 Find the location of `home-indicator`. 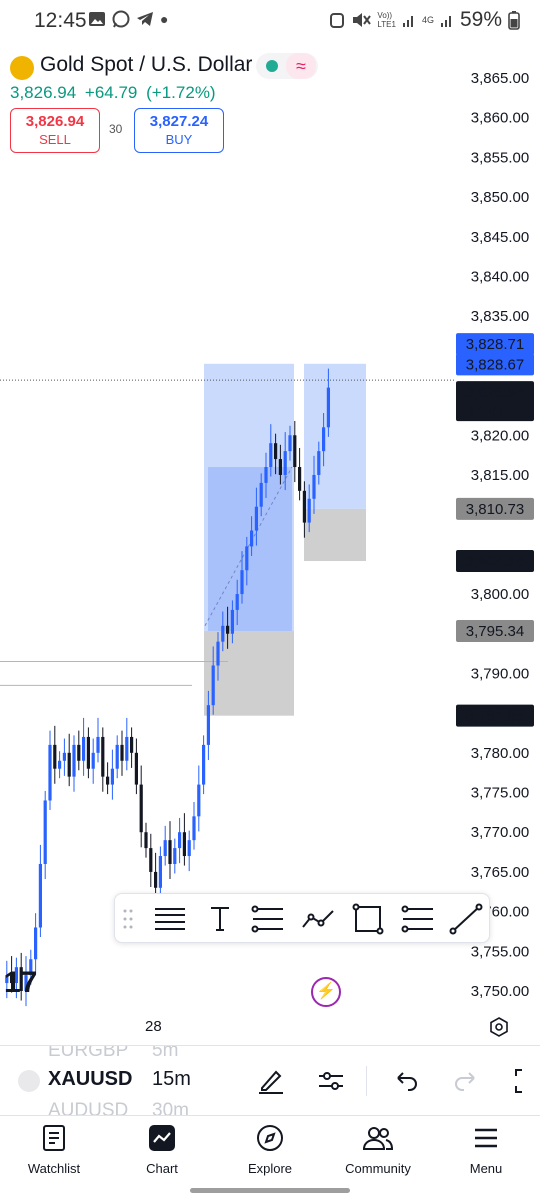

home-indicator is located at coordinates (270, 1190).